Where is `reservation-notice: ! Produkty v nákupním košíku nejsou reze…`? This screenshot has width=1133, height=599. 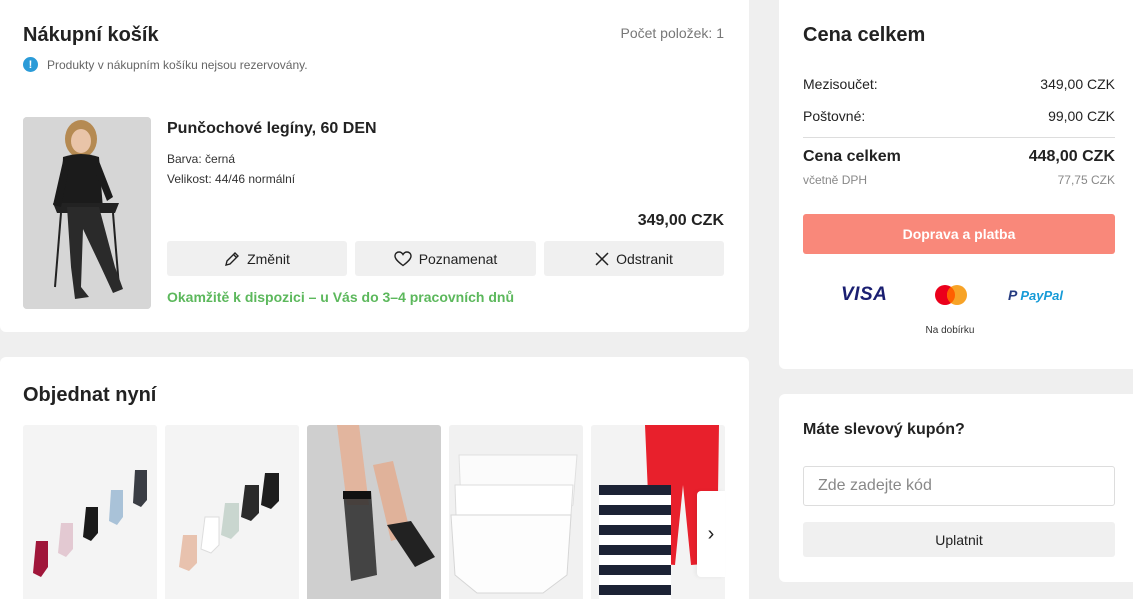
reservation-notice: ! Produkty v nákupním košíku nejsou reze… is located at coordinates (165, 64).